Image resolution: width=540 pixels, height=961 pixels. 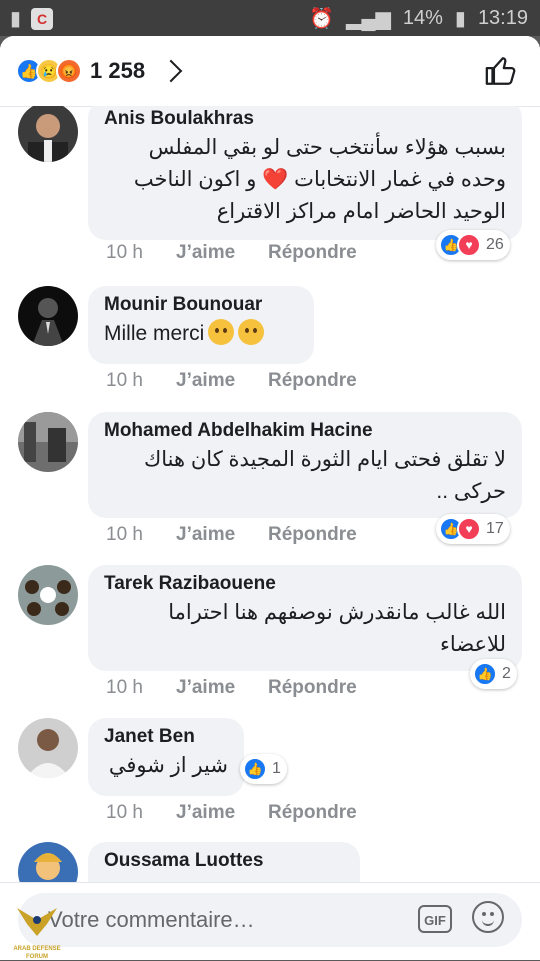 What do you see at coordinates (319, 179) in the screenshot?
I see `comment-text-line: وحده في غمار الانتخابات ❤️ و اكون الناخب` at bounding box center [319, 179].